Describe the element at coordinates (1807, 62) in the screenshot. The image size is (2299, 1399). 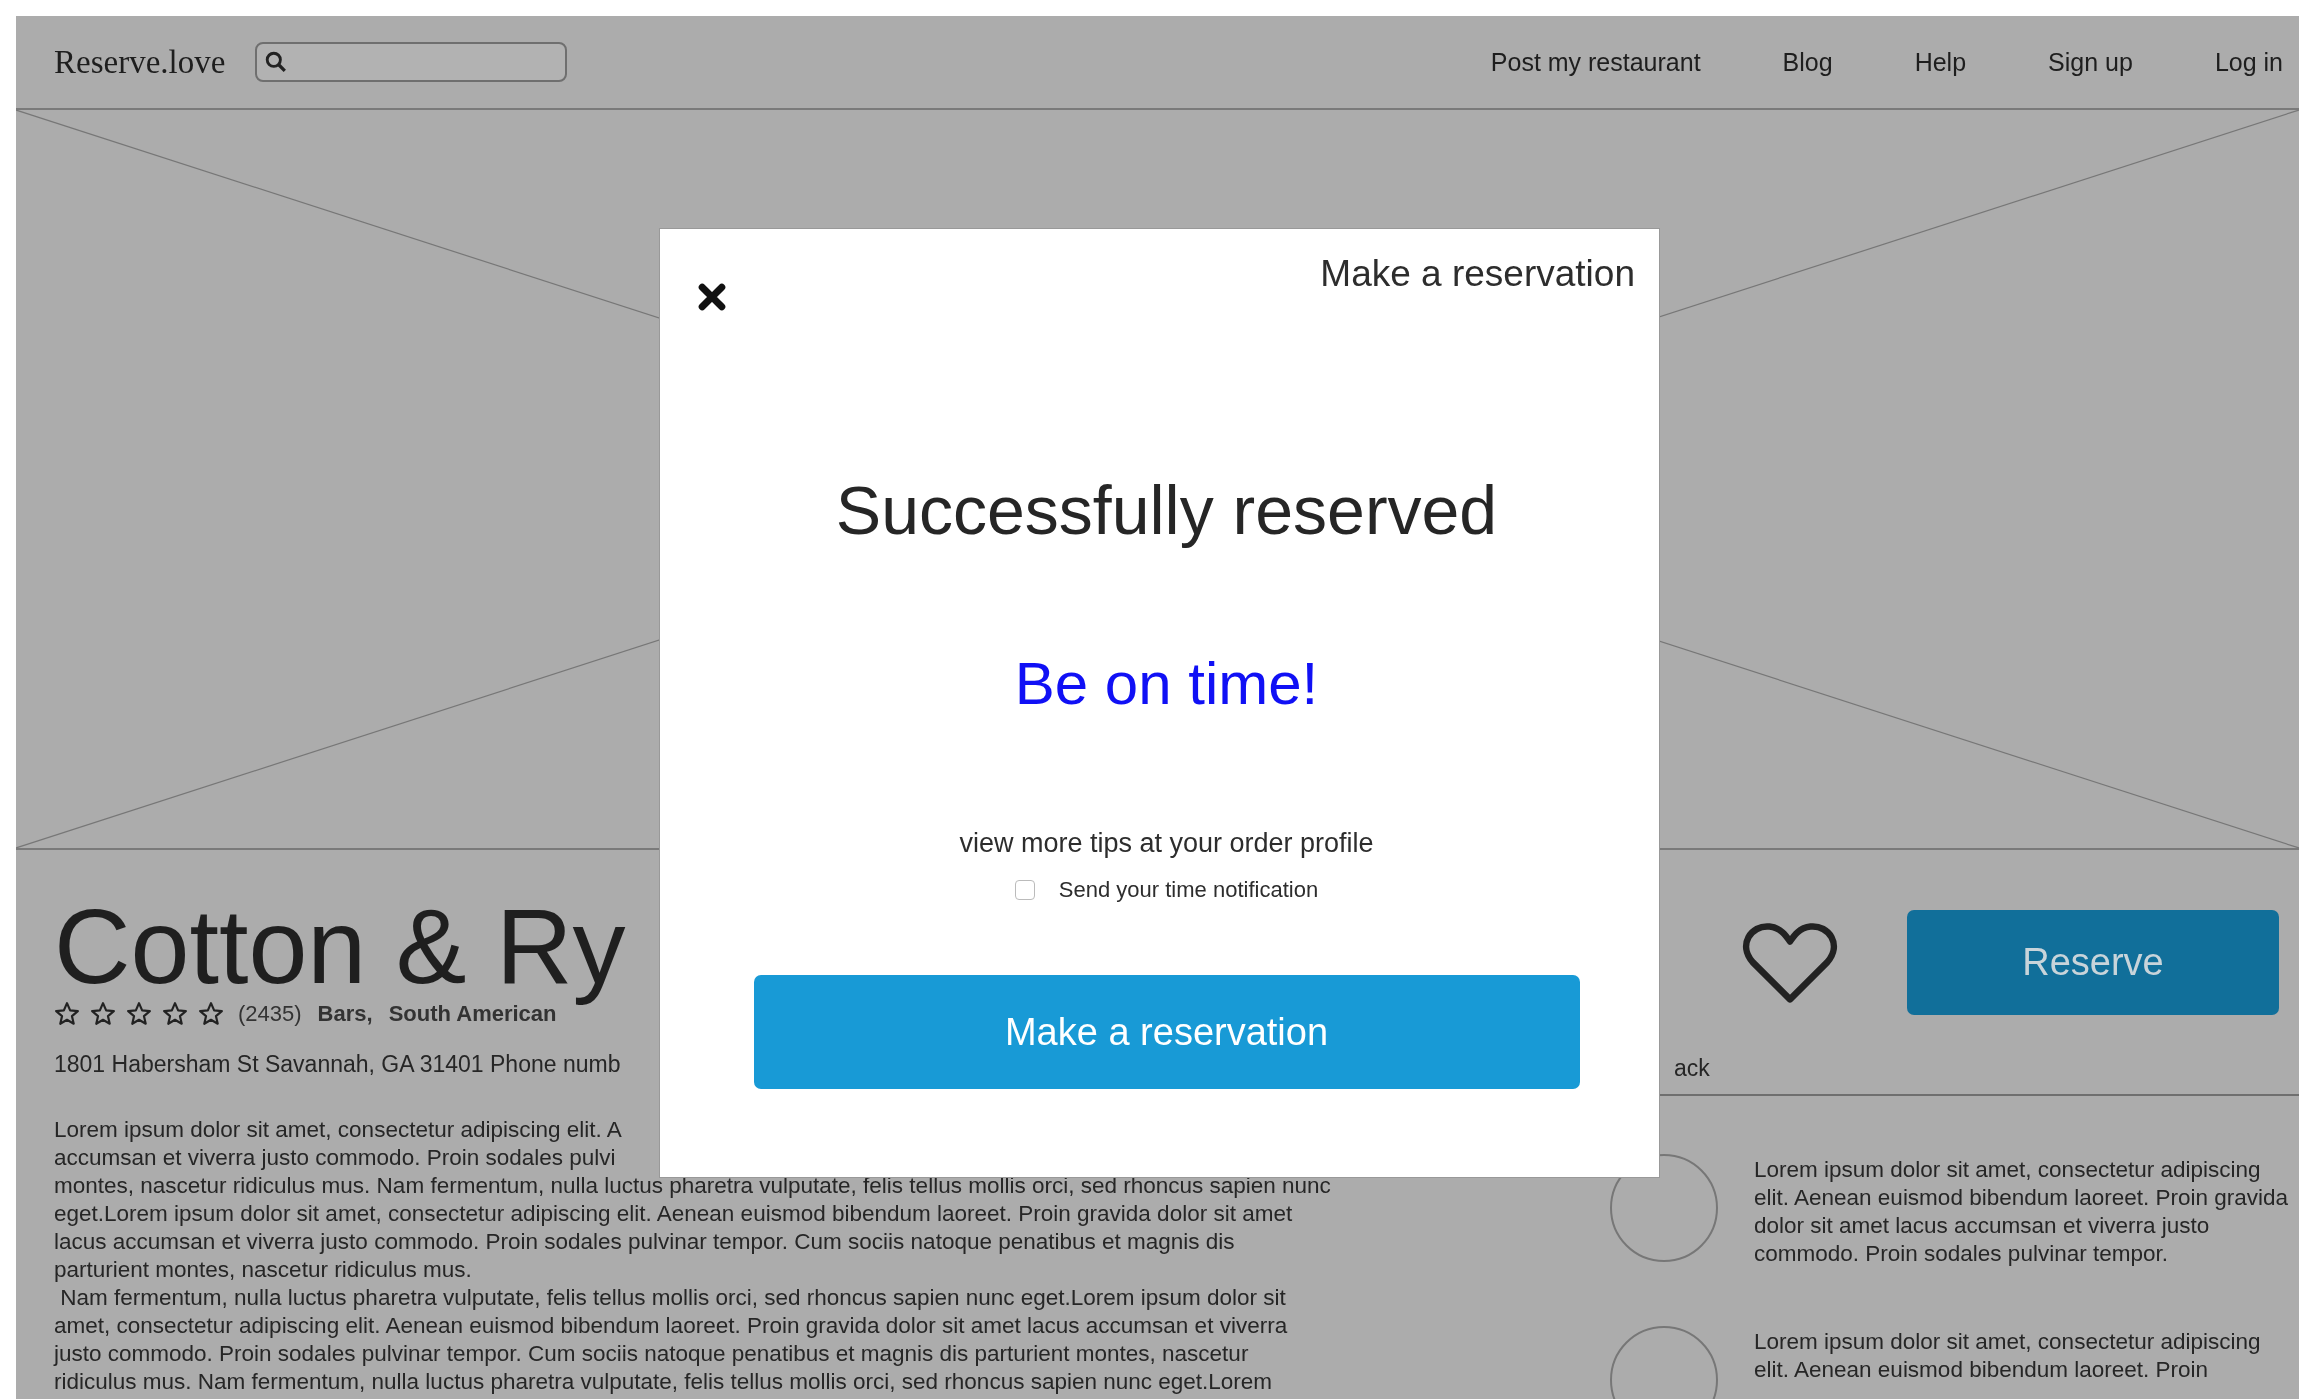
I see `nav-link: Blog` at that location.